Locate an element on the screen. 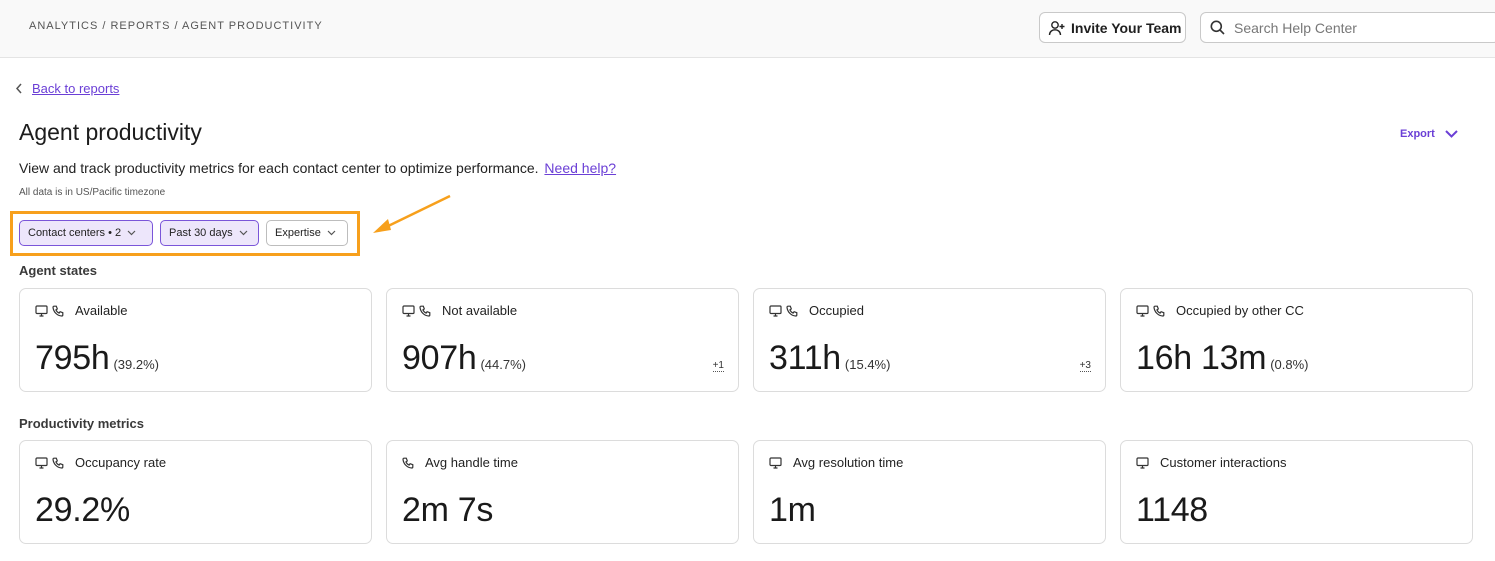 This screenshot has width=1495, height=561. search-help-center is located at coordinates (1347, 27).